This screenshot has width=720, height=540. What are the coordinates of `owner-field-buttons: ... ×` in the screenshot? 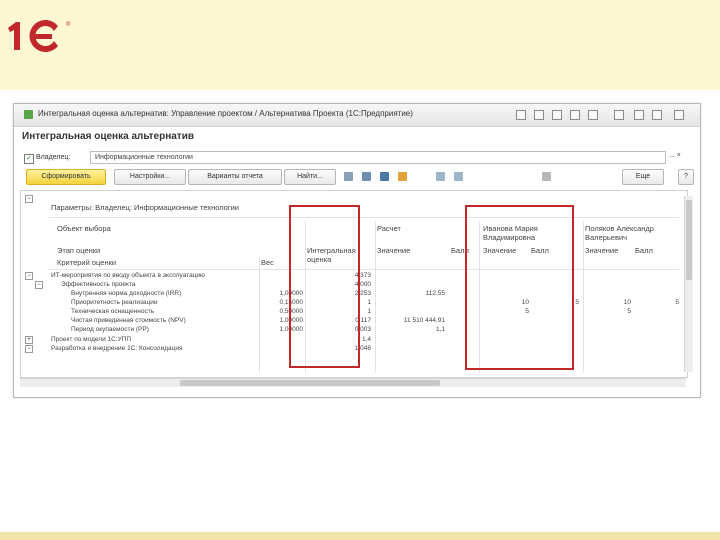 It's located at (675, 155).